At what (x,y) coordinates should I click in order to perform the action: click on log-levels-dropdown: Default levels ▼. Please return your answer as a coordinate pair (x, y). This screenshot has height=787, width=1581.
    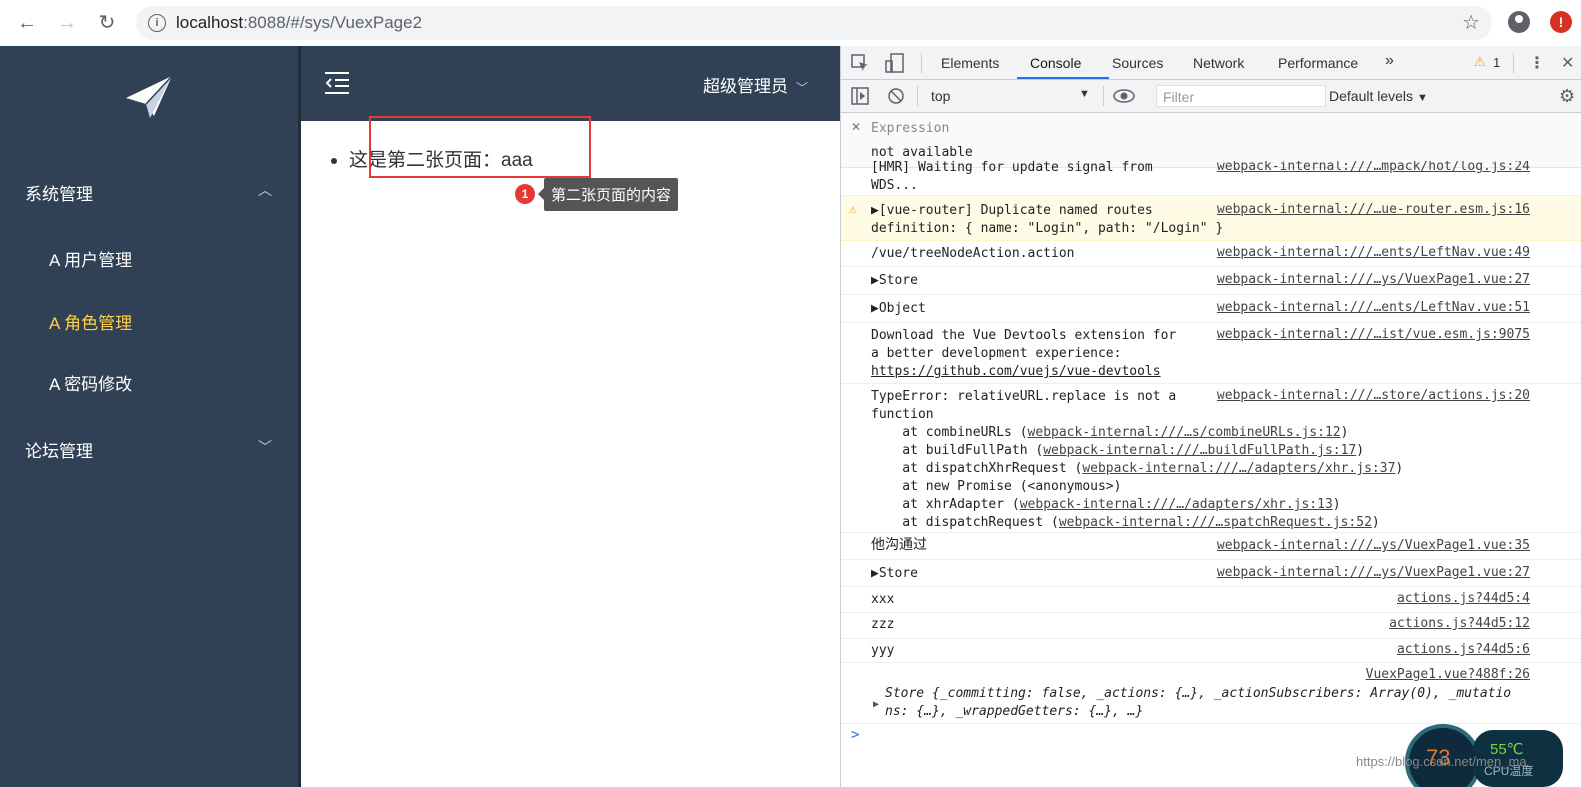
    Looking at the image, I should click on (1378, 96).